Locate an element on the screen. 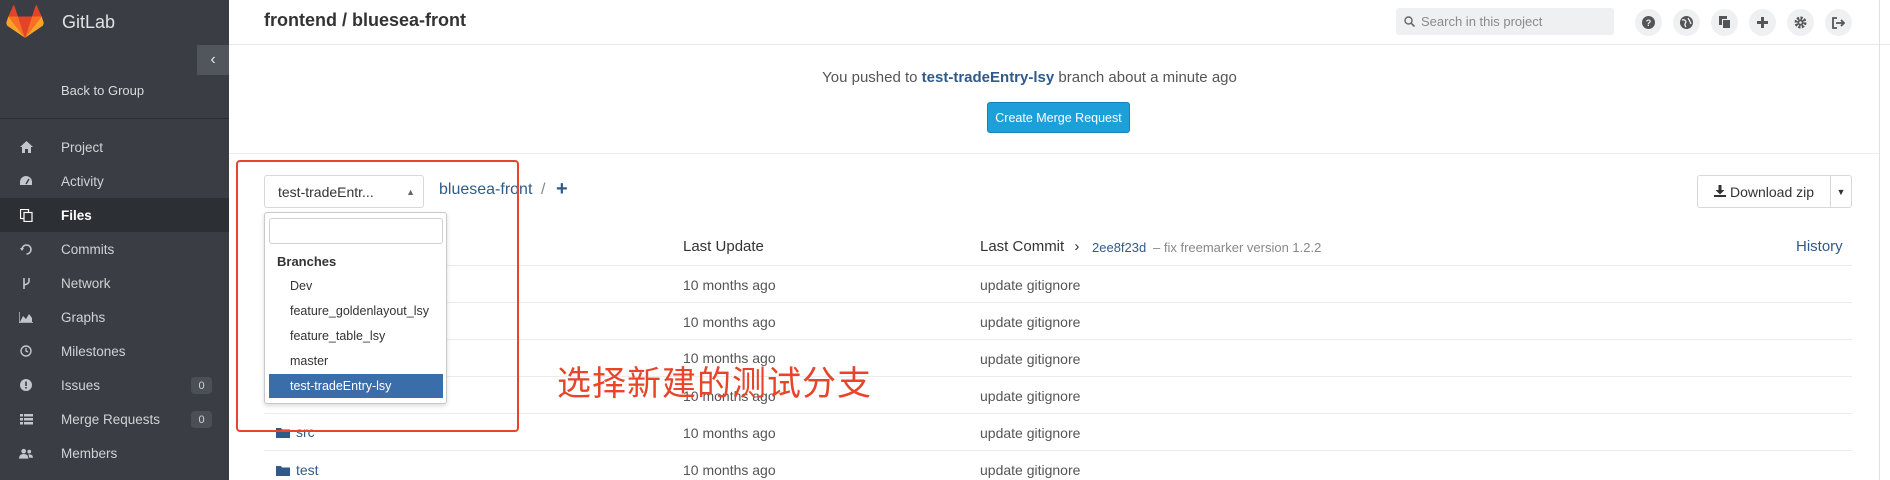 The height and width of the screenshot is (480, 1890). sidebar-item-network: Network is located at coordinates (114, 283).